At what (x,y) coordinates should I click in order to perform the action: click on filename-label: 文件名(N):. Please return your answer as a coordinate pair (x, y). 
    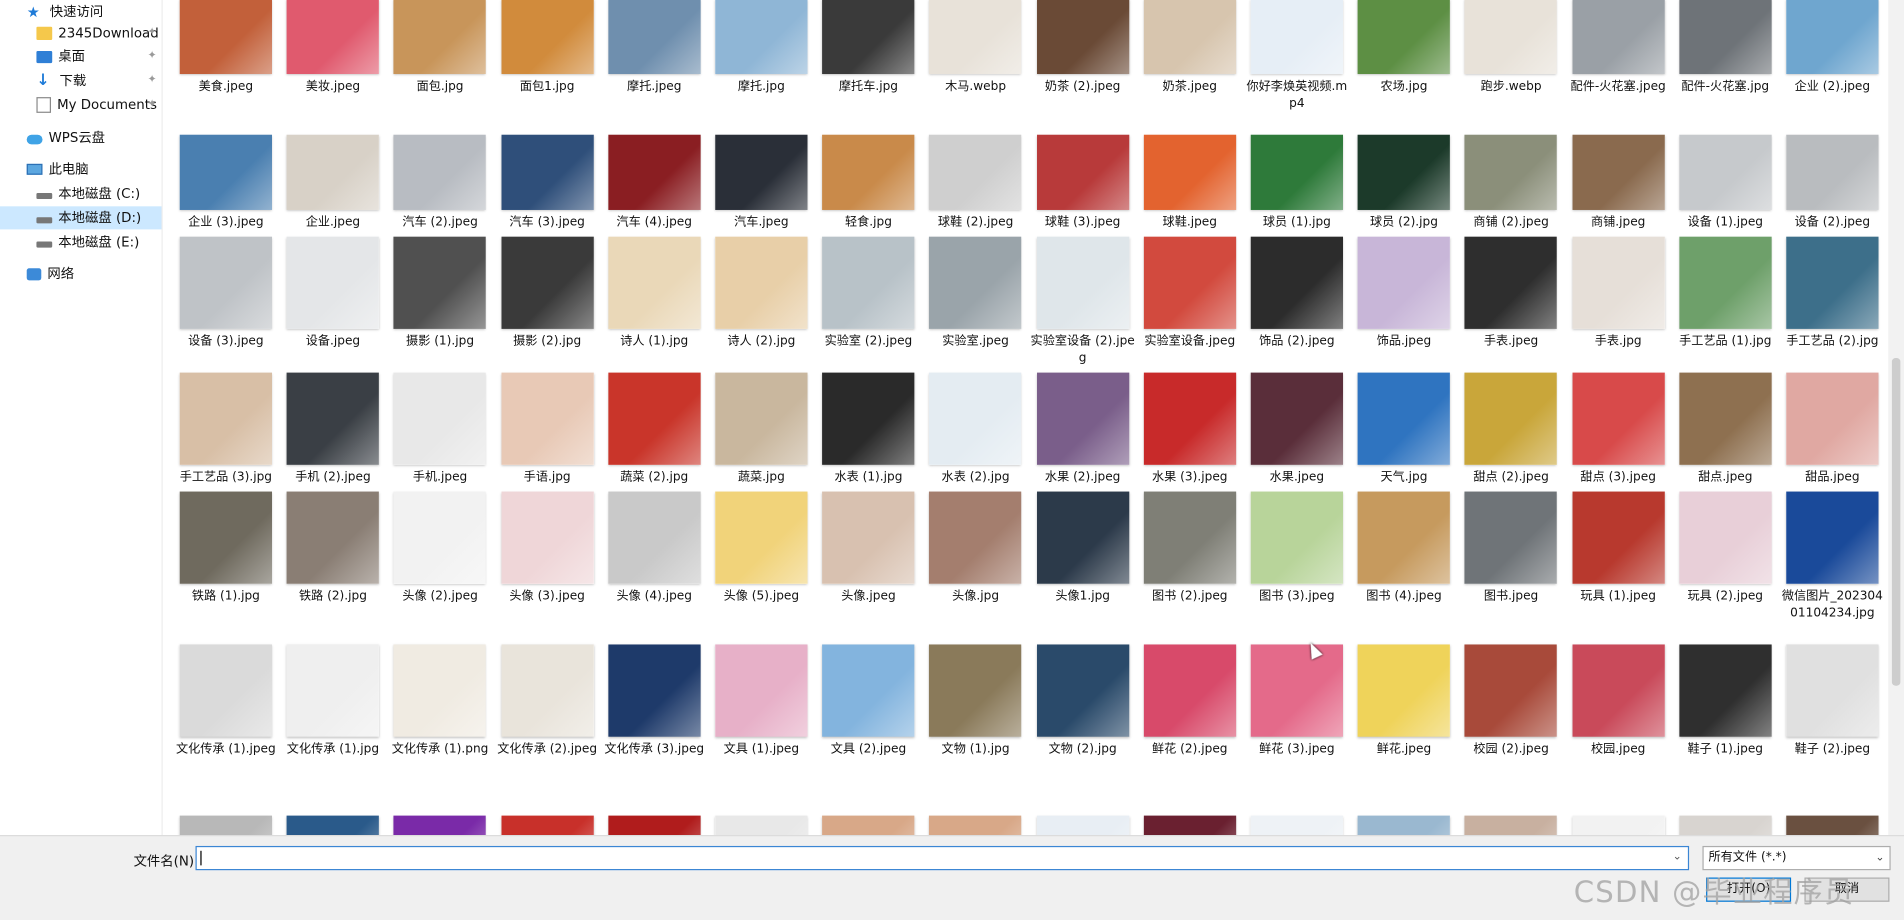
    Looking at the image, I should click on (166, 861).